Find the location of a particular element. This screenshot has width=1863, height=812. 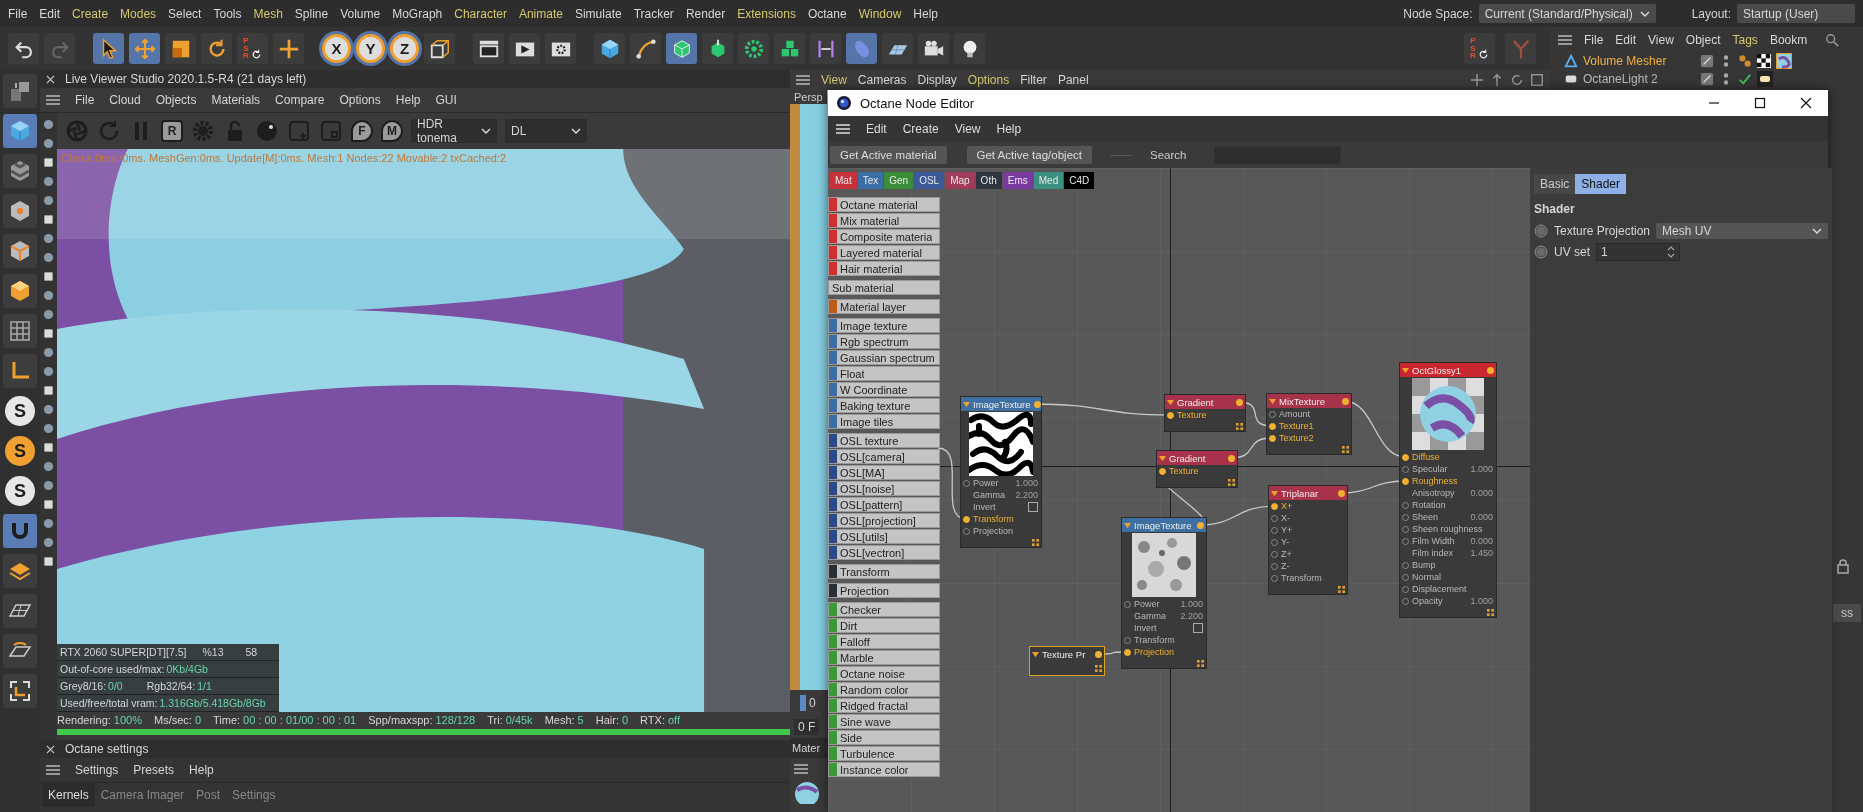

layer-toggle-icon is located at coordinates (1707, 79).